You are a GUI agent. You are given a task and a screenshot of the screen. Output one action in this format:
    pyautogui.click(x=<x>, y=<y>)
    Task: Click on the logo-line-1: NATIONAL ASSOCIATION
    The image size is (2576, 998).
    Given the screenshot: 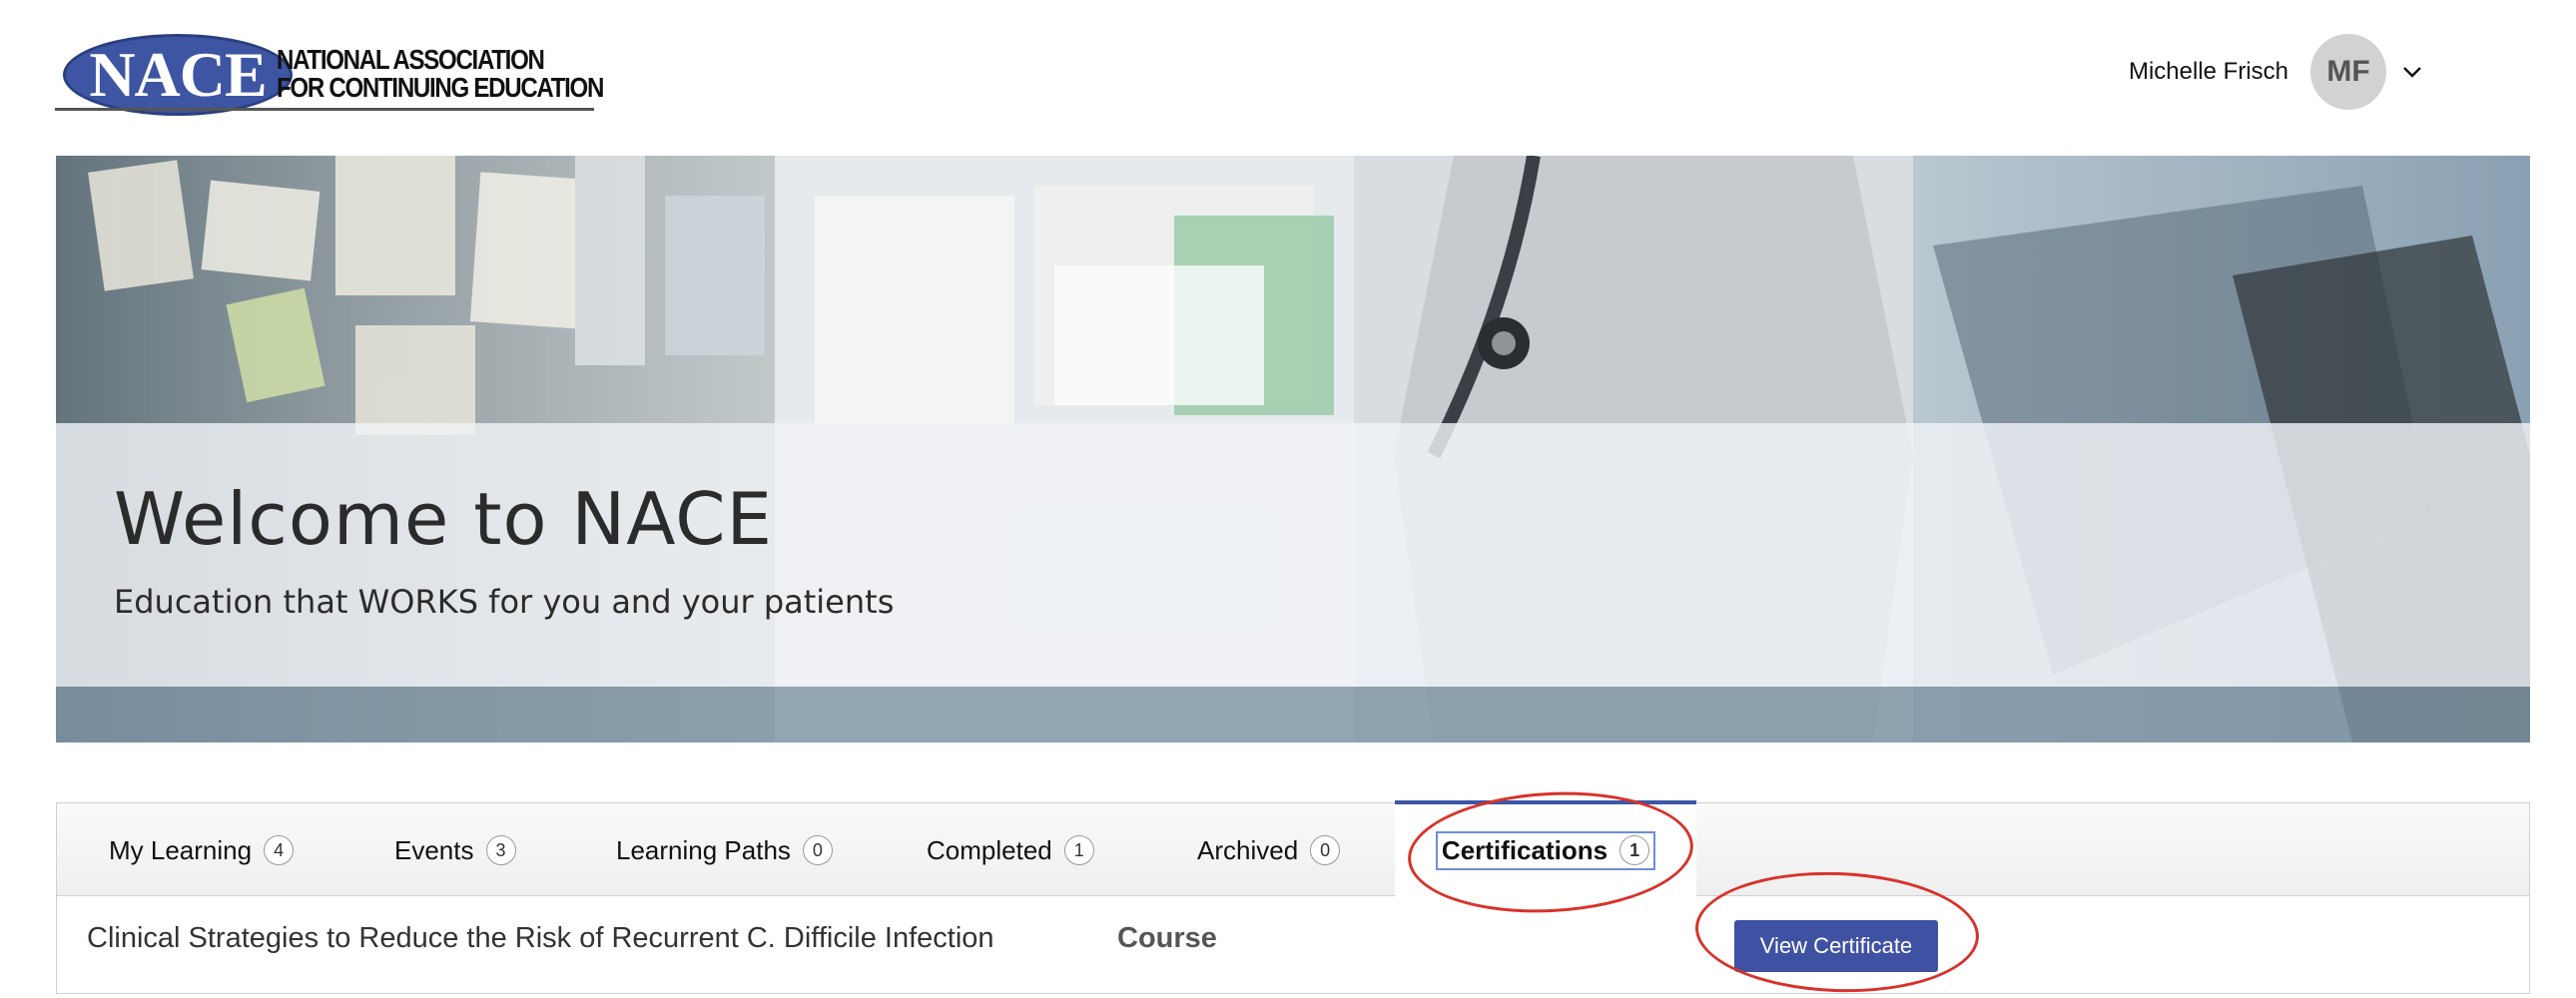 What is the action you would take?
    pyautogui.click(x=411, y=59)
    